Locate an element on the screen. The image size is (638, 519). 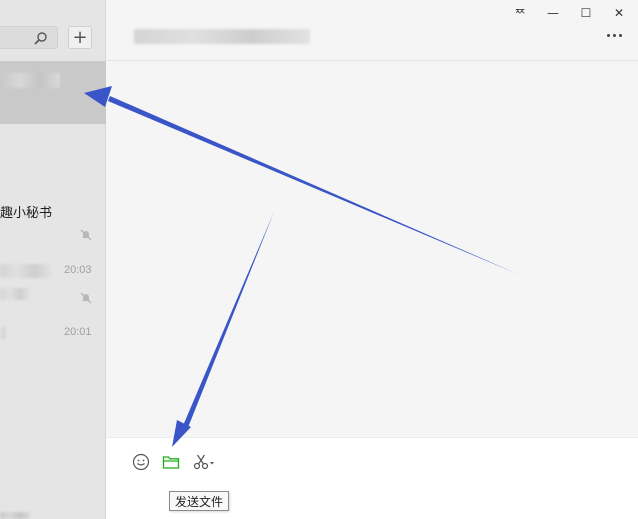
scissors-icon is located at coordinates (203, 462).